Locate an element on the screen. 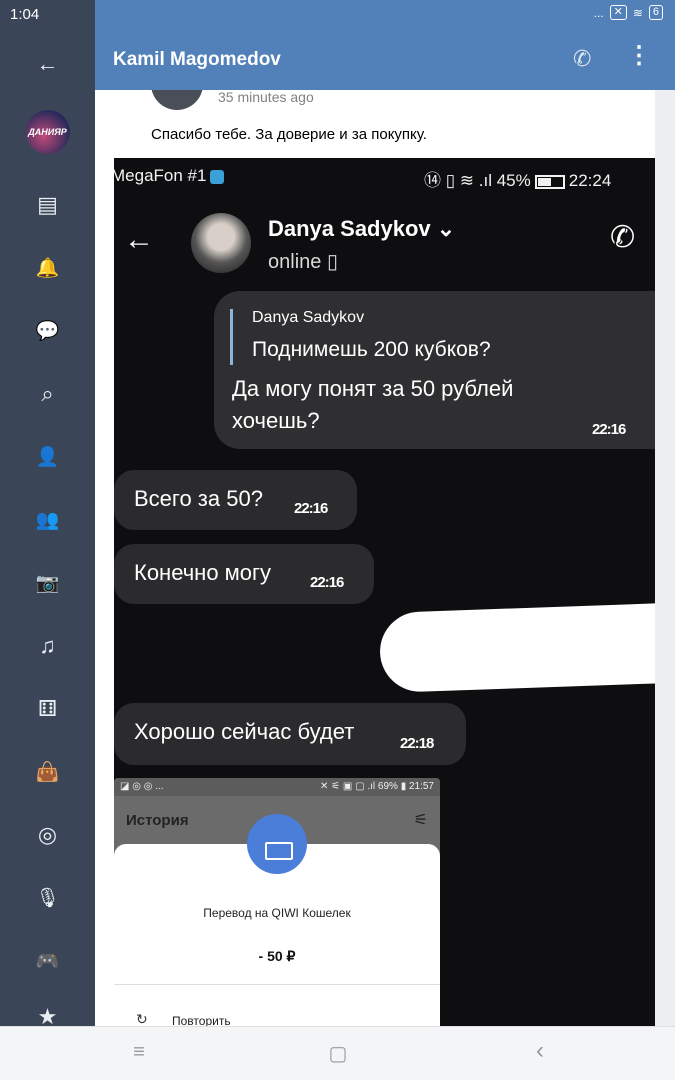 The width and height of the screenshot is (675, 1080). profile-icon: 👤 is located at coordinates (47, 457).